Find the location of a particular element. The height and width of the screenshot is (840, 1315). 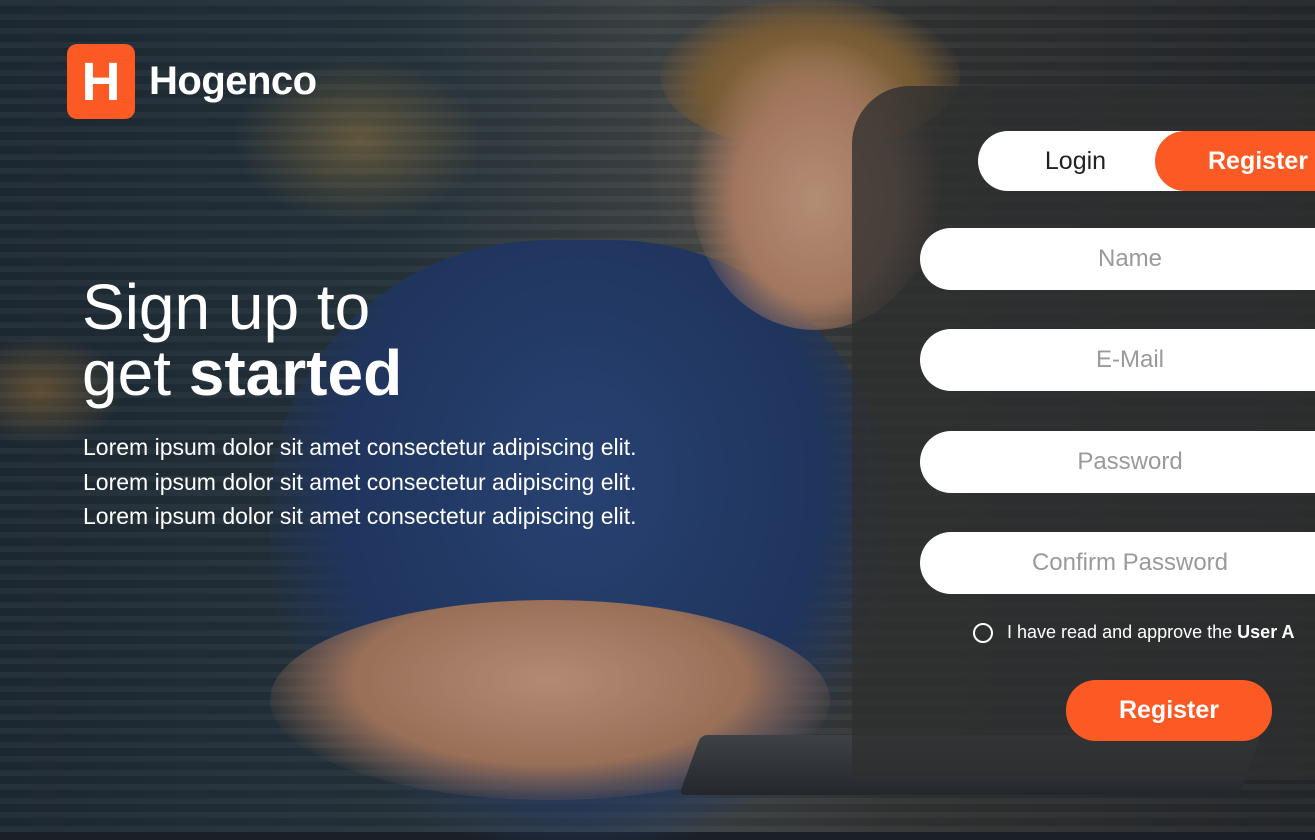

password-input is located at coordinates (1117, 462).